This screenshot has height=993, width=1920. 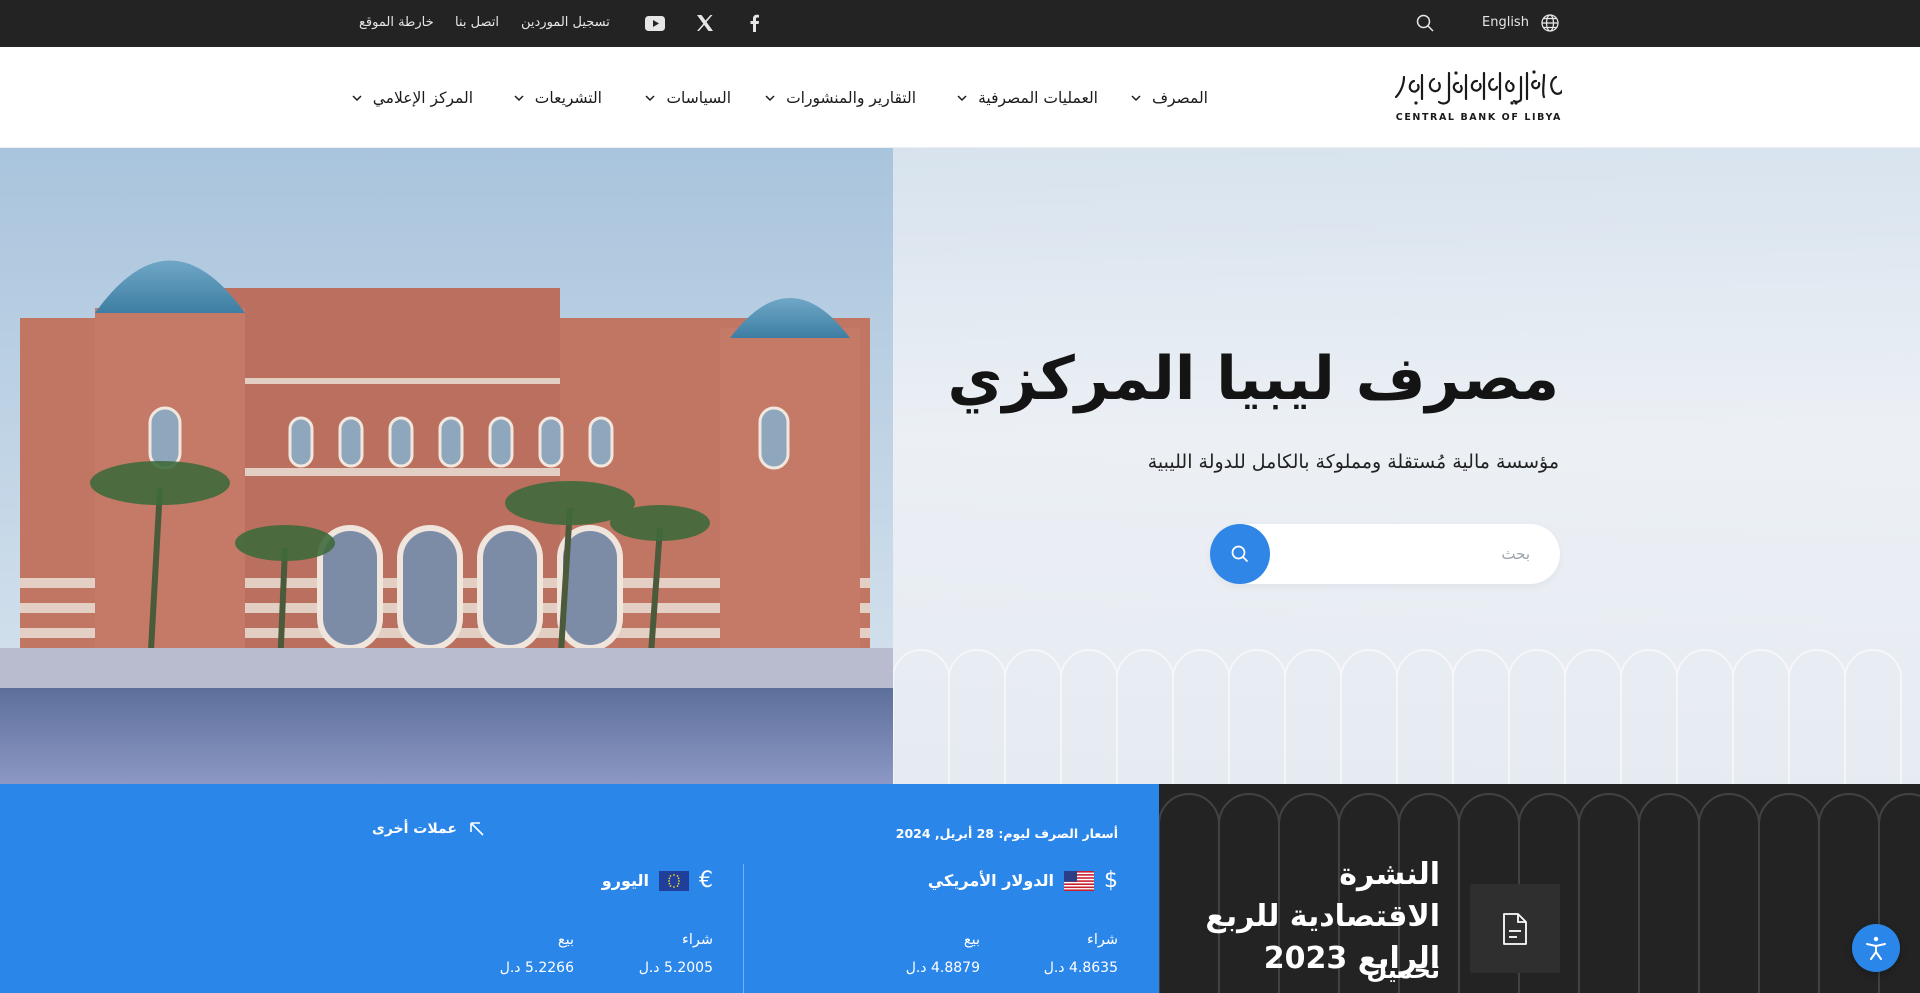 I want to click on currency-label: الدولار الأمريكي, so click(x=990, y=880).